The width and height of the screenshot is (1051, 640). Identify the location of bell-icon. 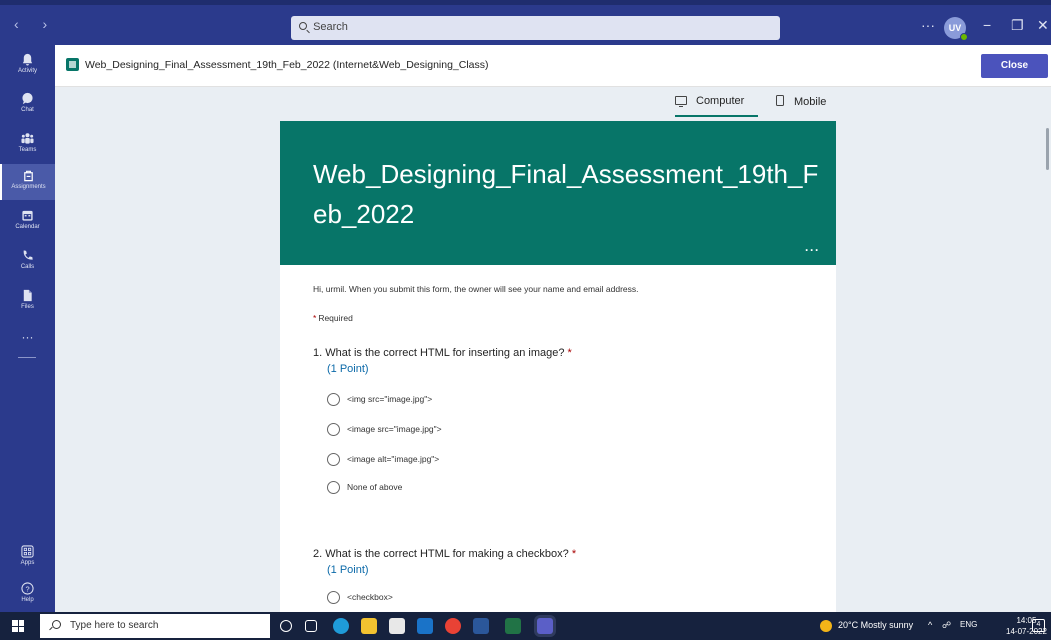
(27, 59).